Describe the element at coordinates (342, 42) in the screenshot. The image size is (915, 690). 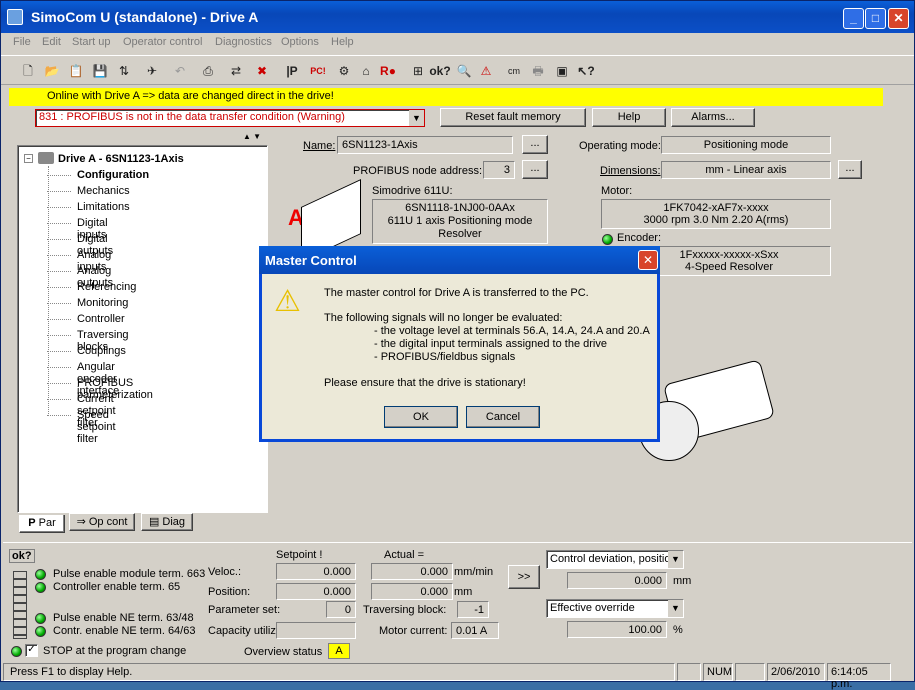
I see `menu-help: Help` at that location.